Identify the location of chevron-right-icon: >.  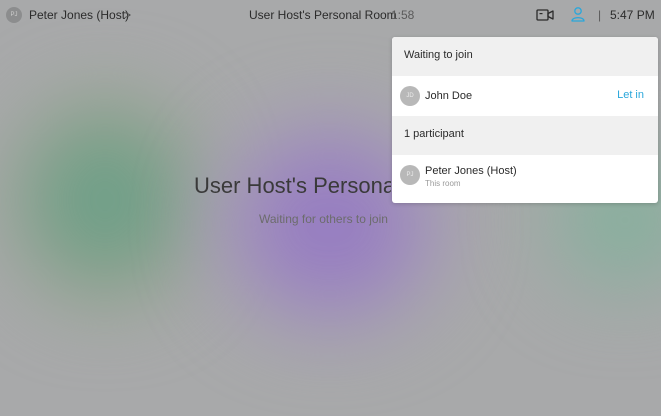
(127, 15).